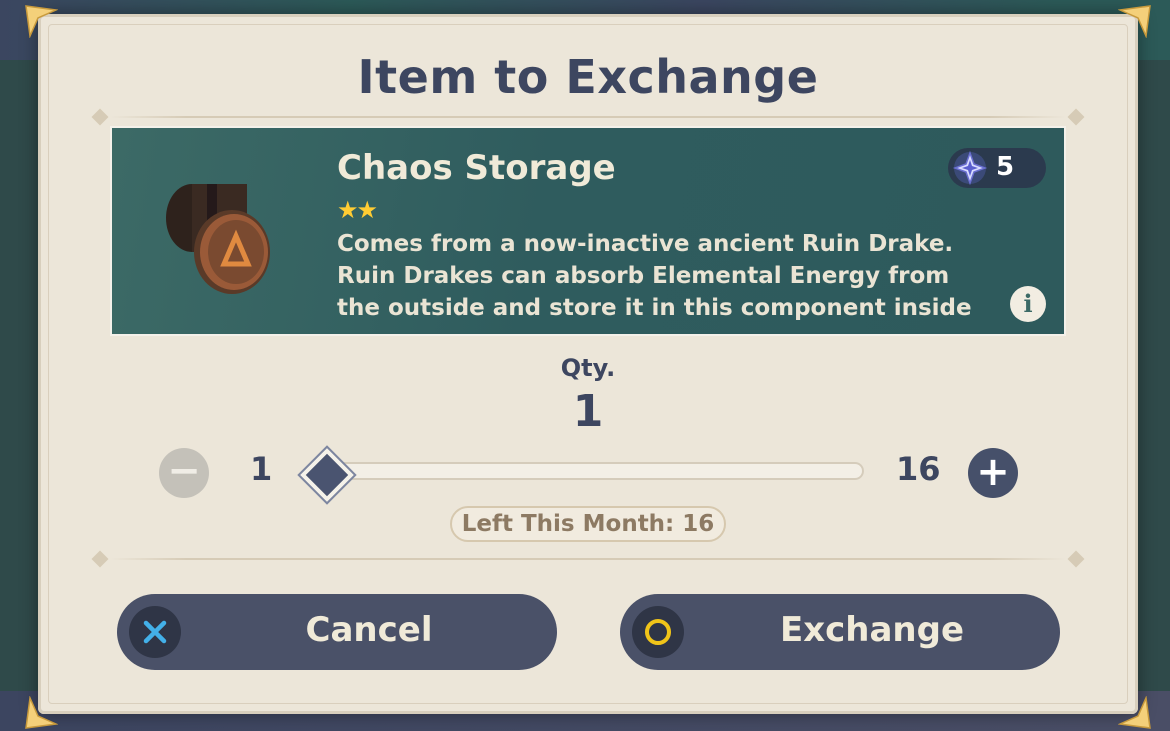 The image size is (1170, 731). I want to click on decrease-quantity-button: −, so click(184, 473).